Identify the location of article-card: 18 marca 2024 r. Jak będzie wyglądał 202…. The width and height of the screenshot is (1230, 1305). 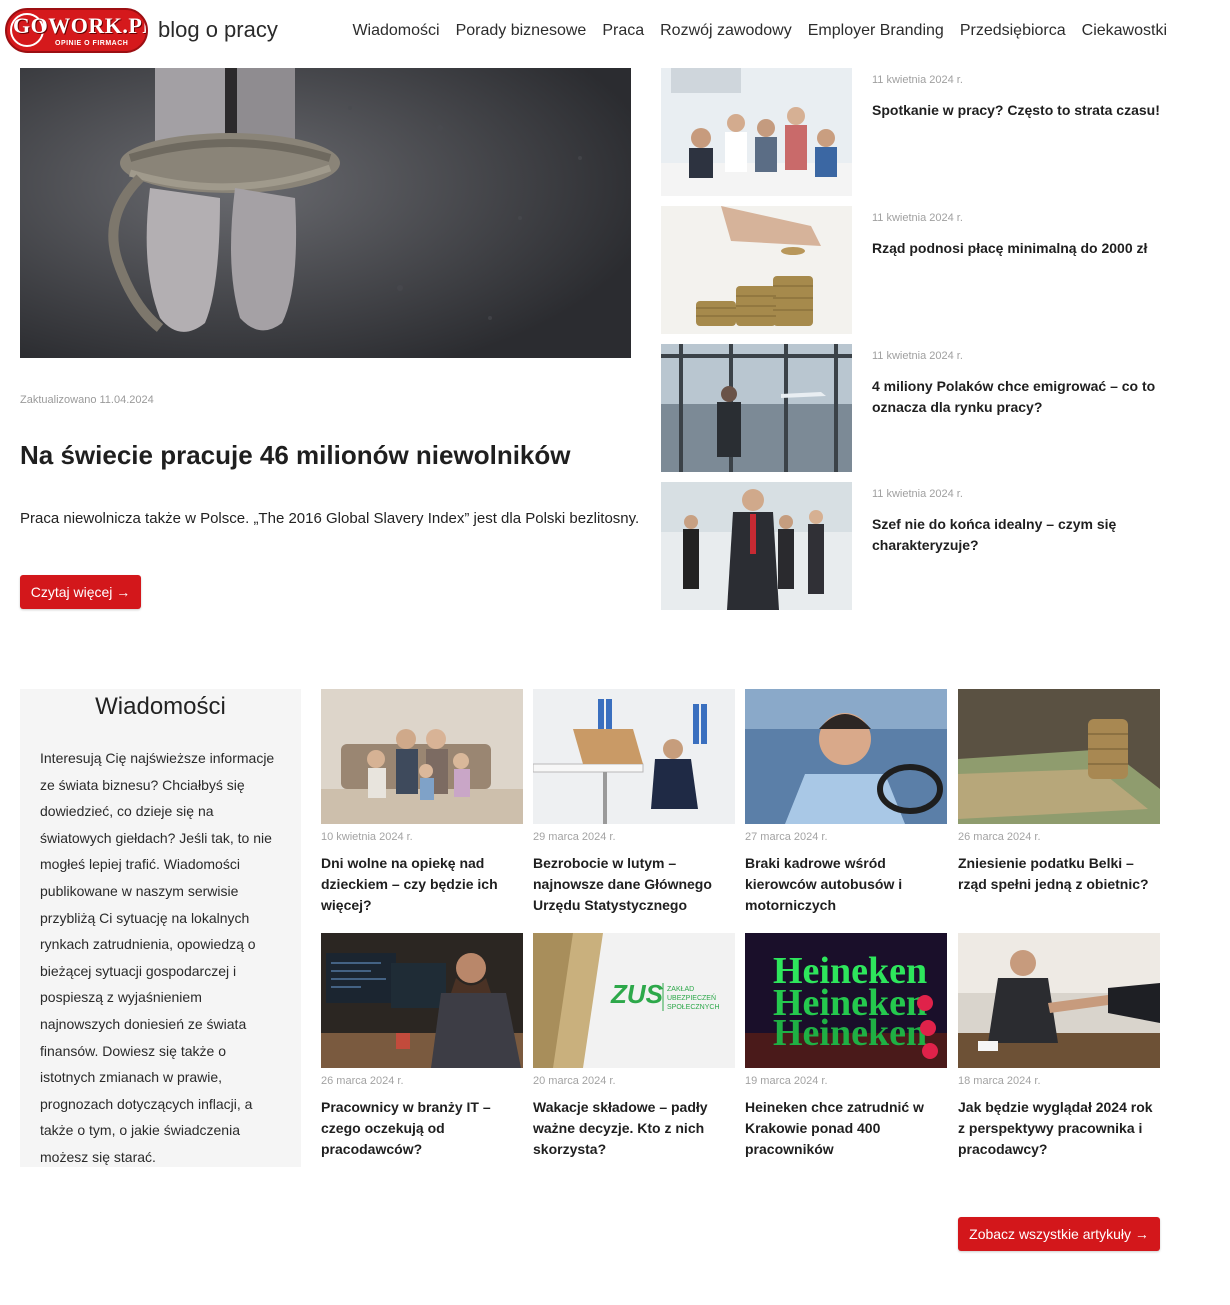
(1059, 1046).